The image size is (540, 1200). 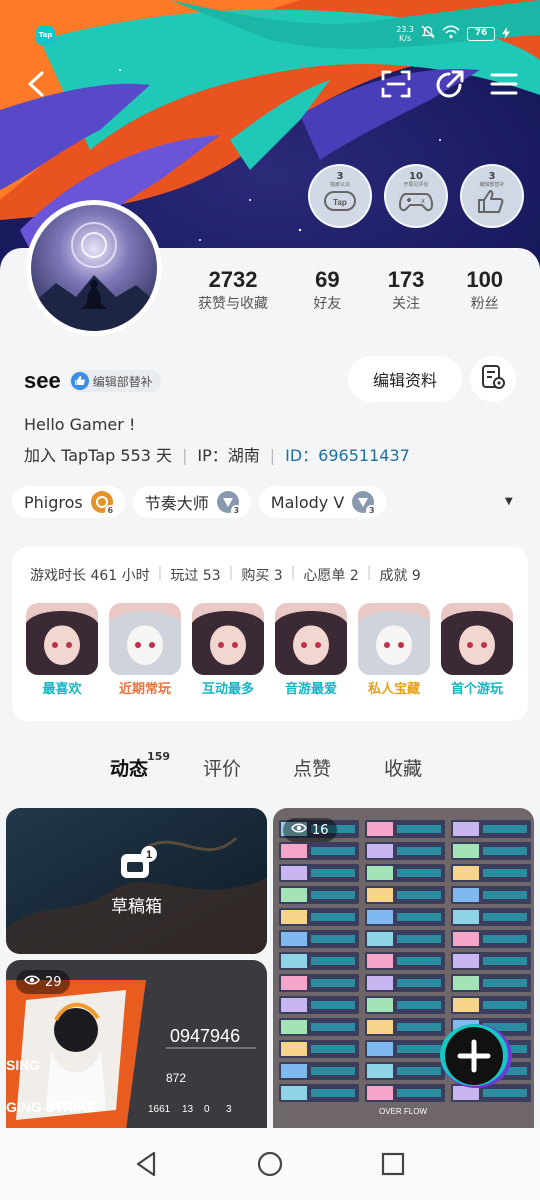 What do you see at coordinates (416, 204) in the screenshot?
I see `gamepad-icon: x` at bounding box center [416, 204].